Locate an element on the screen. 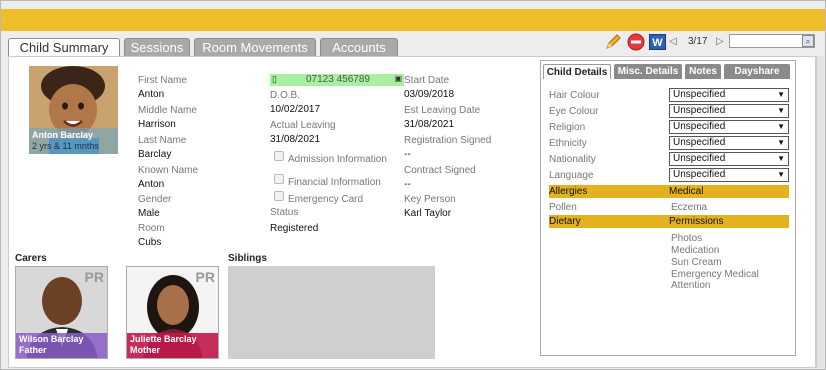 This screenshot has width=826, height=370. emergency-checkbox is located at coordinates (279, 196).